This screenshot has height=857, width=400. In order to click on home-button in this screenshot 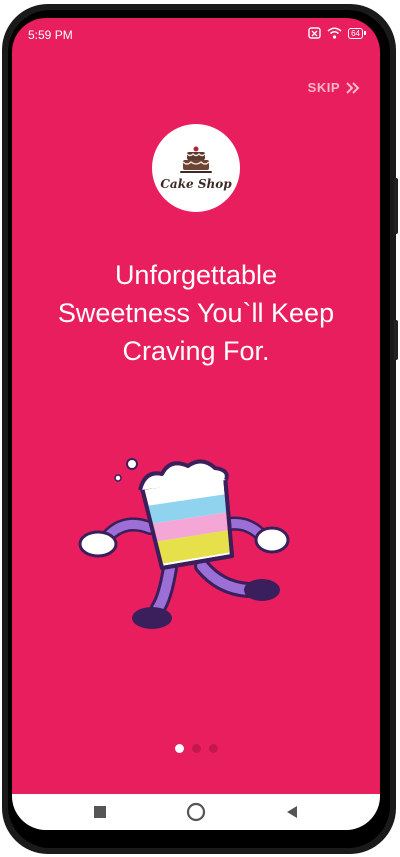, I will do `click(196, 812)`.